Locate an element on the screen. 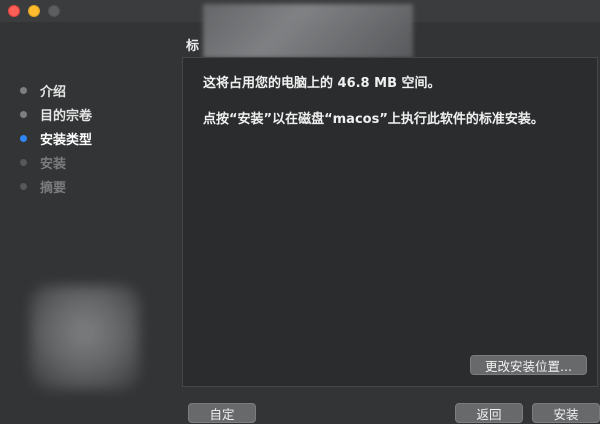 The height and width of the screenshot is (424, 600). step-summary: 摘要 is located at coordinates (55, 186).